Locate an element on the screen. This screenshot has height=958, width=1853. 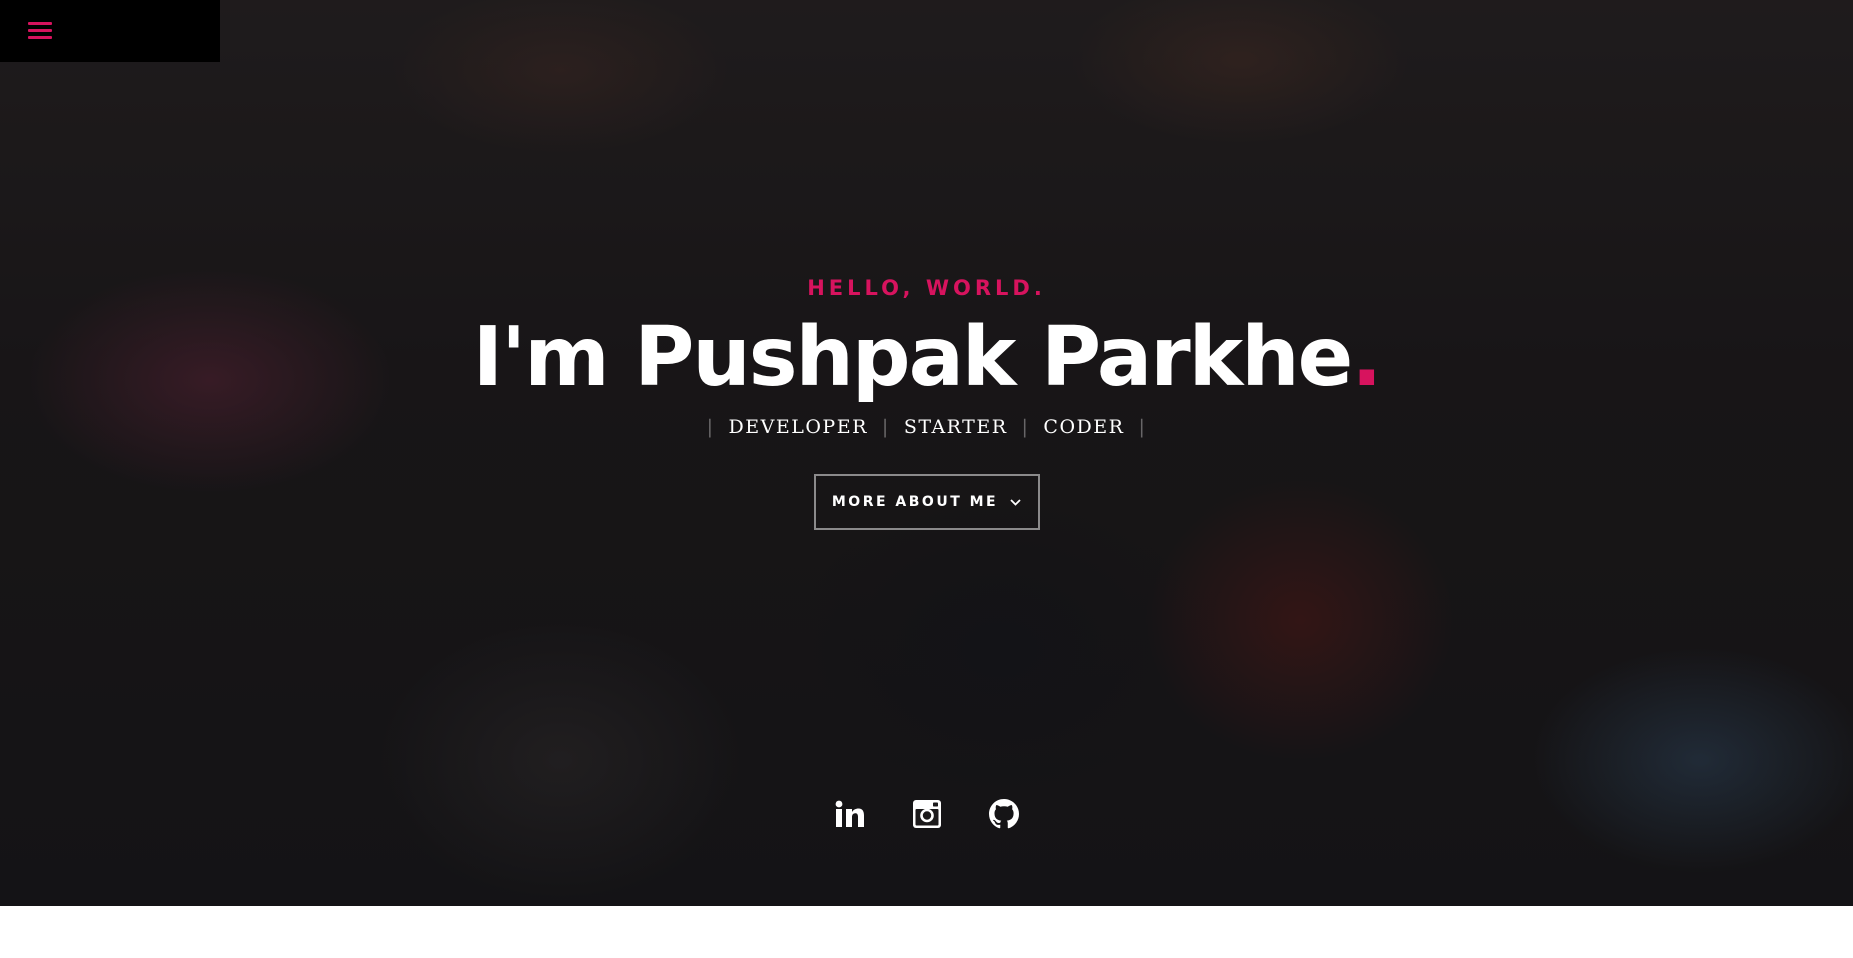
role-developer: DEVELOPER is located at coordinates (798, 427).